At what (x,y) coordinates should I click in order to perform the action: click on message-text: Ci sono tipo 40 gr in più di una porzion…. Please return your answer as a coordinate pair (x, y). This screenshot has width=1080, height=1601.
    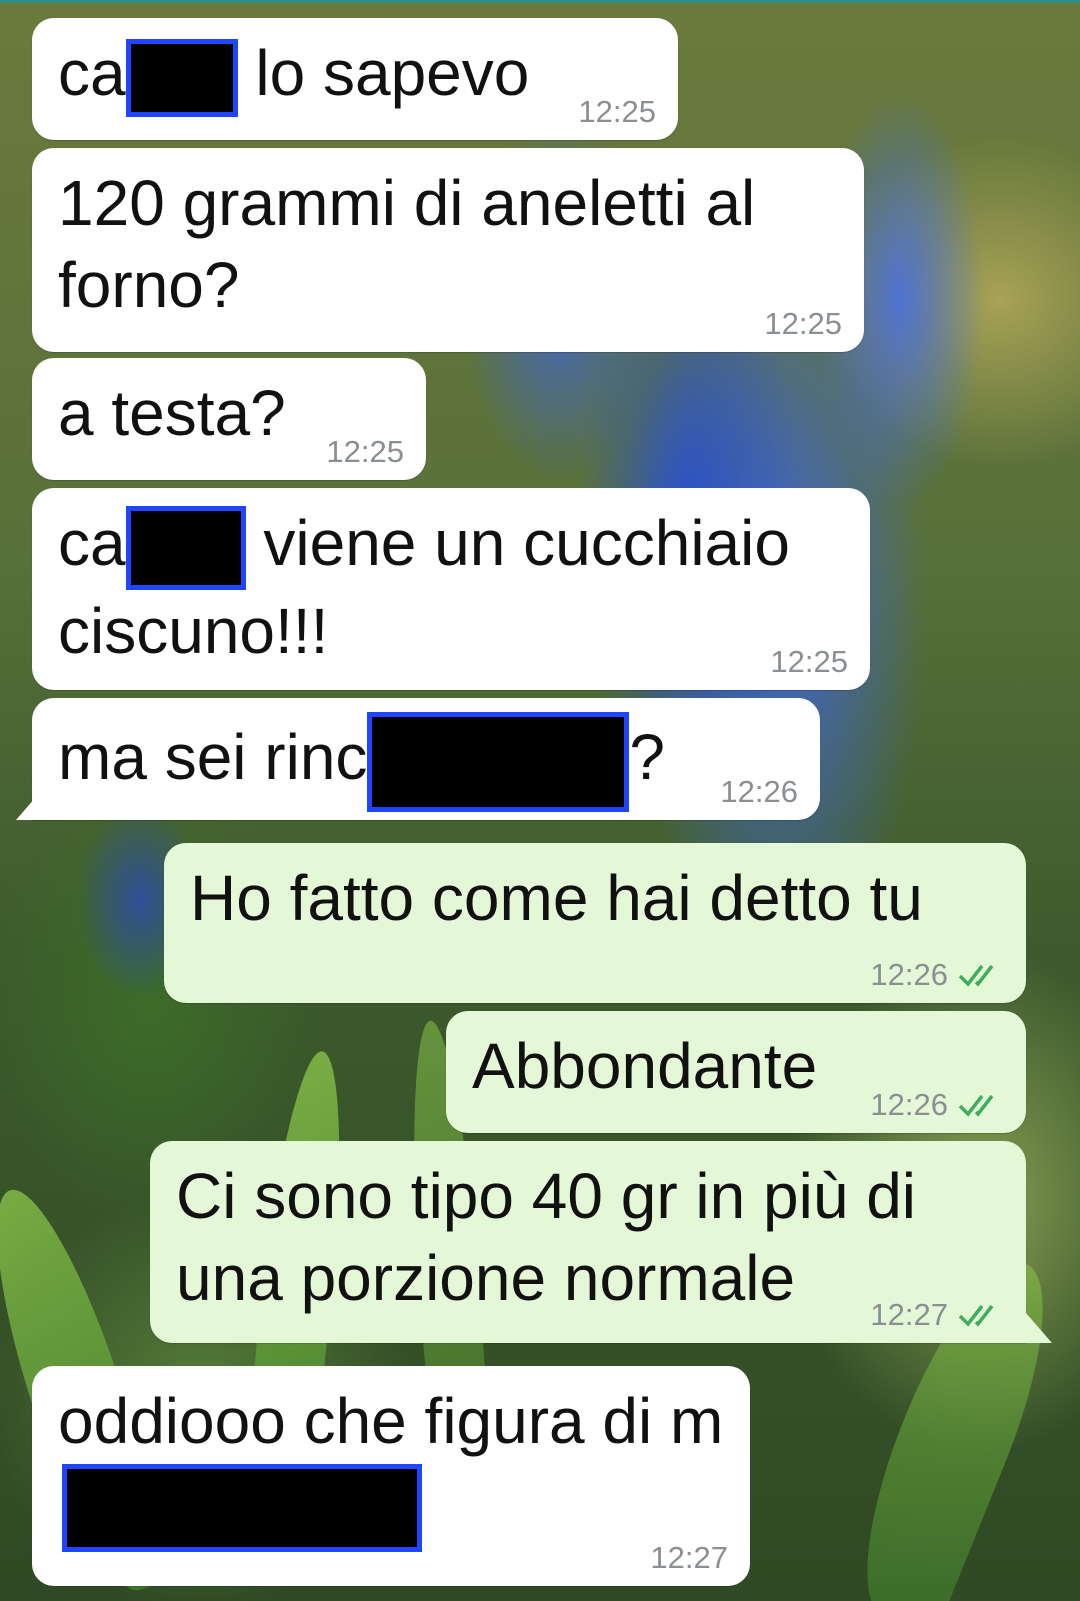
    Looking at the image, I should click on (546, 1237).